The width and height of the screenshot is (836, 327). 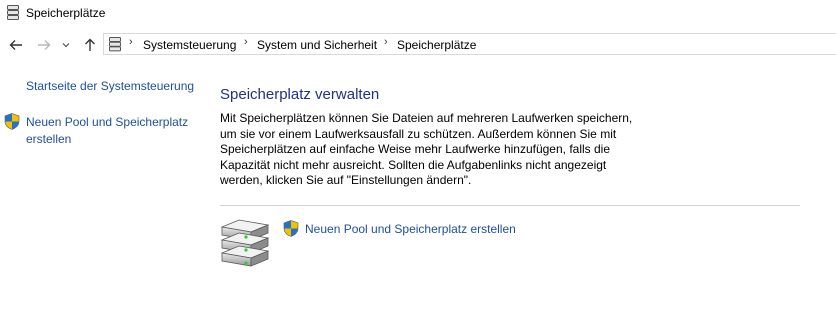 I want to click on drive-stack-icon, so click(x=245, y=243).